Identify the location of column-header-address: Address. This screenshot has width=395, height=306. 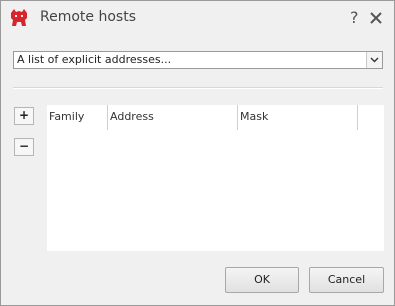
(173, 117).